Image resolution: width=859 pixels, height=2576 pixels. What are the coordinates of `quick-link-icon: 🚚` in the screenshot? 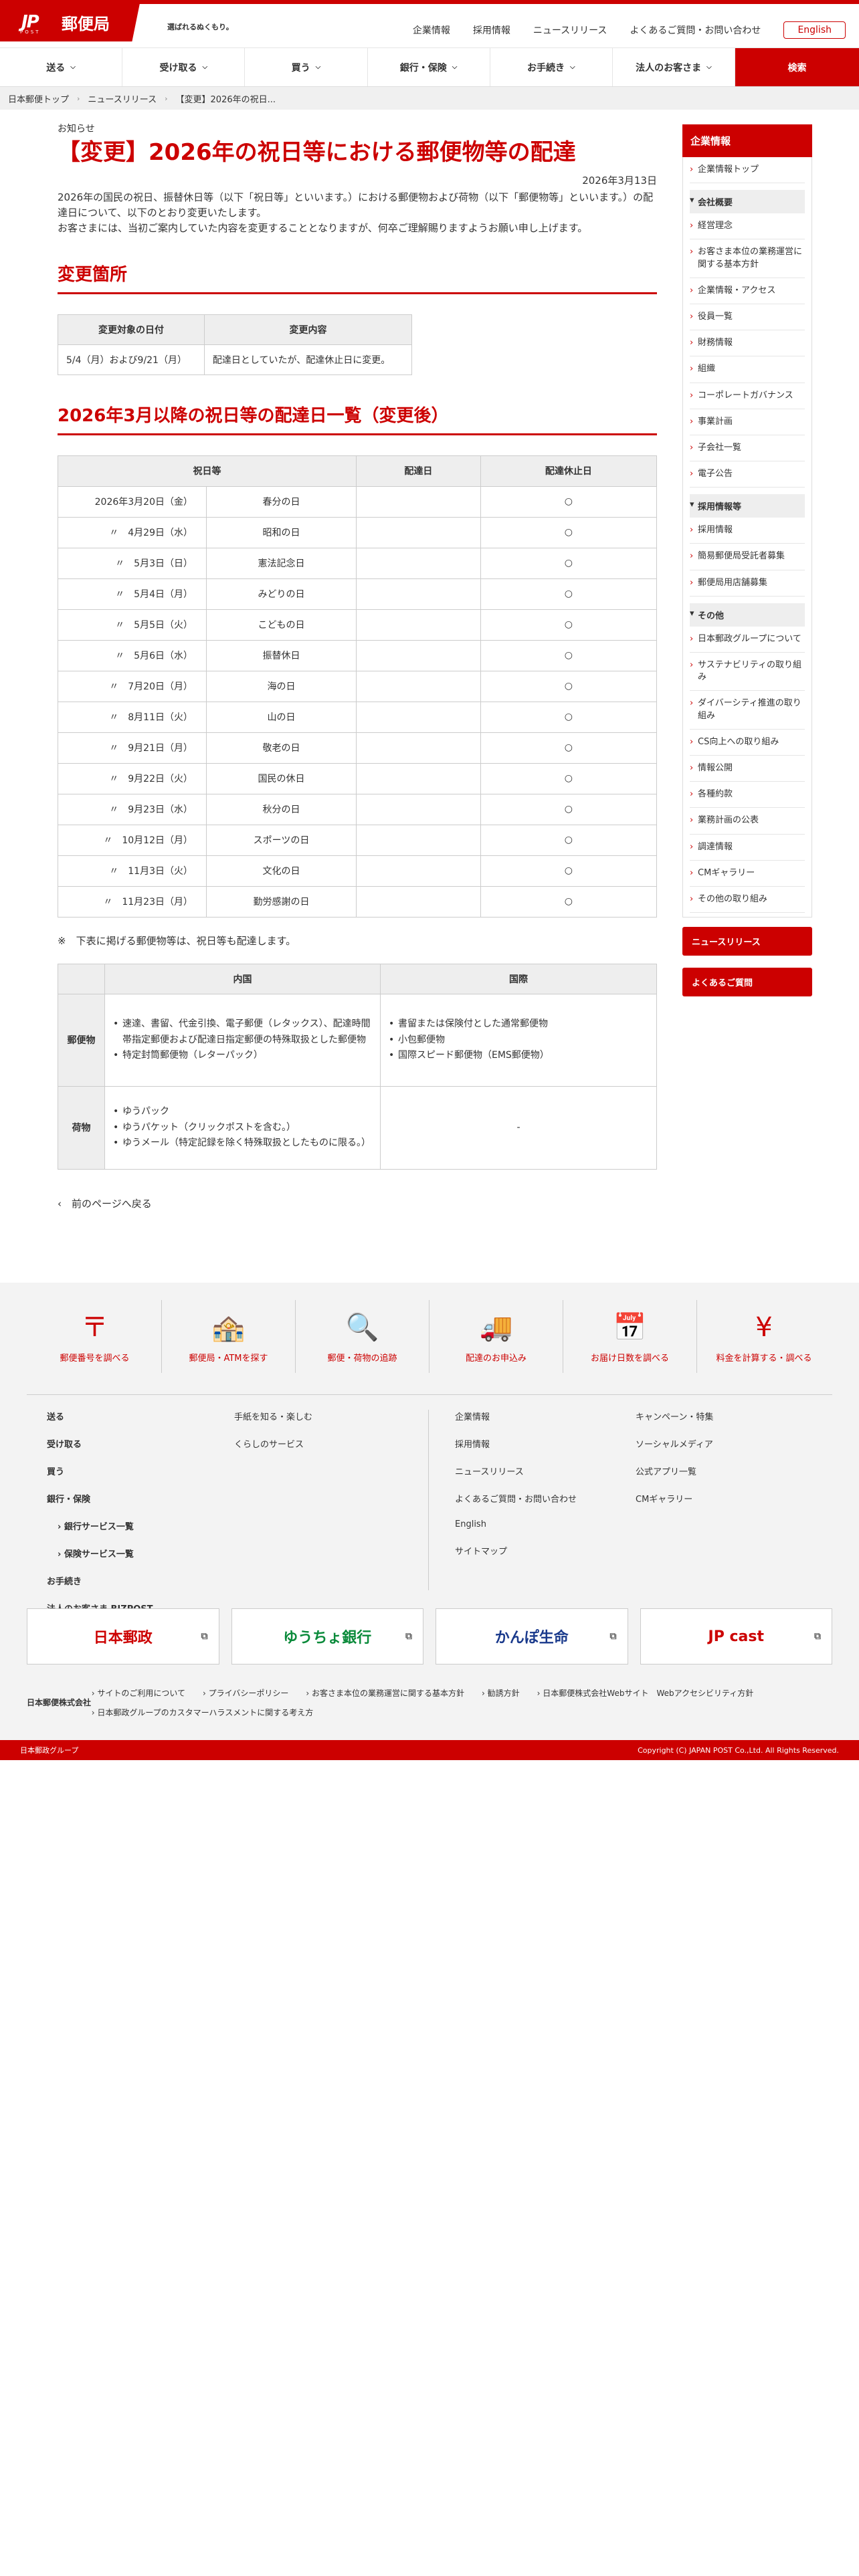 It's located at (496, 1327).